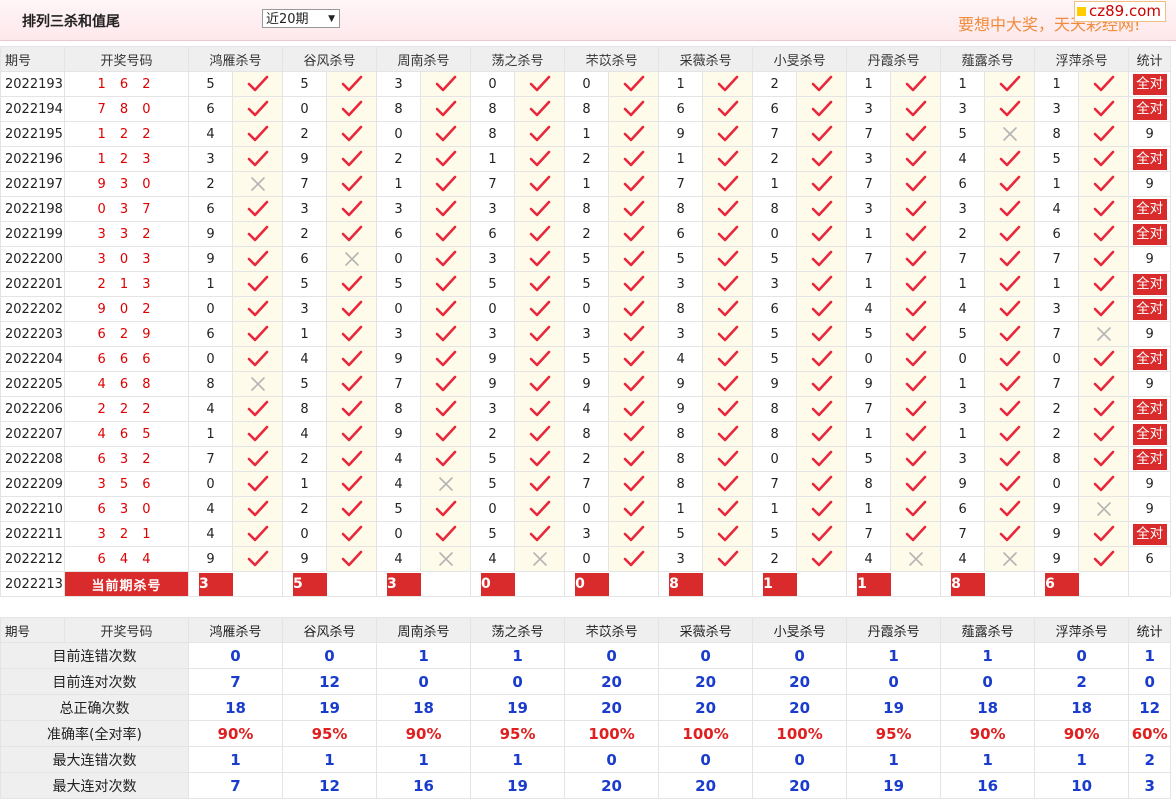 This screenshot has width=1176, height=801. What do you see at coordinates (330, 707) in the screenshot?
I see `stats-value: 19` at bounding box center [330, 707].